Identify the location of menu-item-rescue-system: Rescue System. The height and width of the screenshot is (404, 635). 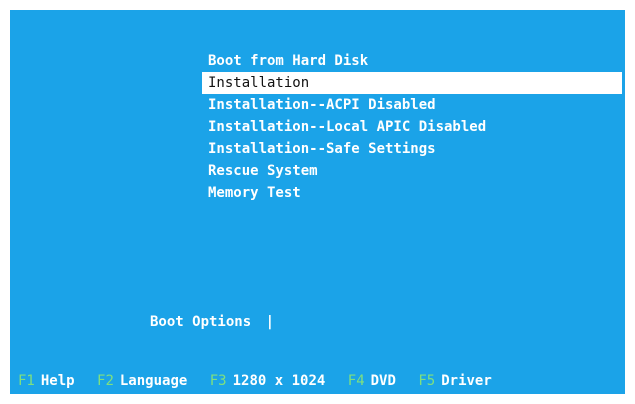
(412, 171).